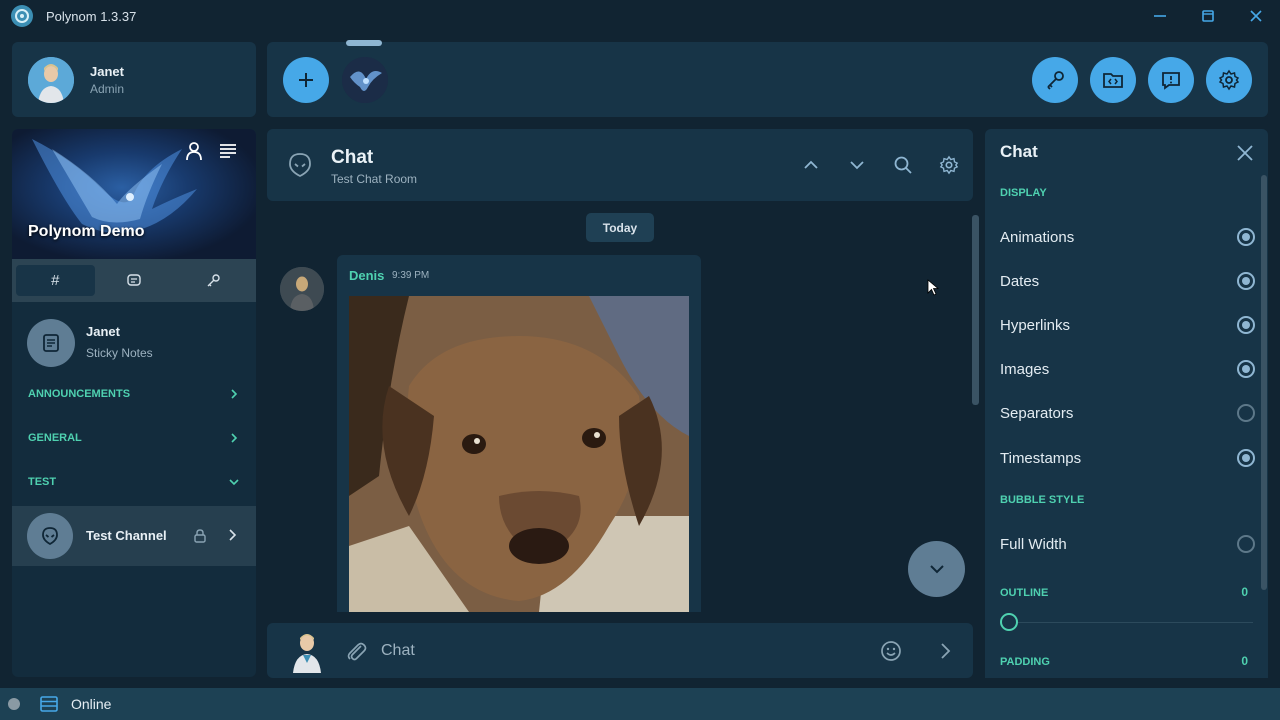 The width and height of the screenshot is (1280, 720). Describe the element at coordinates (42, 482) in the screenshot. I see `category-label: TEST` at that location.